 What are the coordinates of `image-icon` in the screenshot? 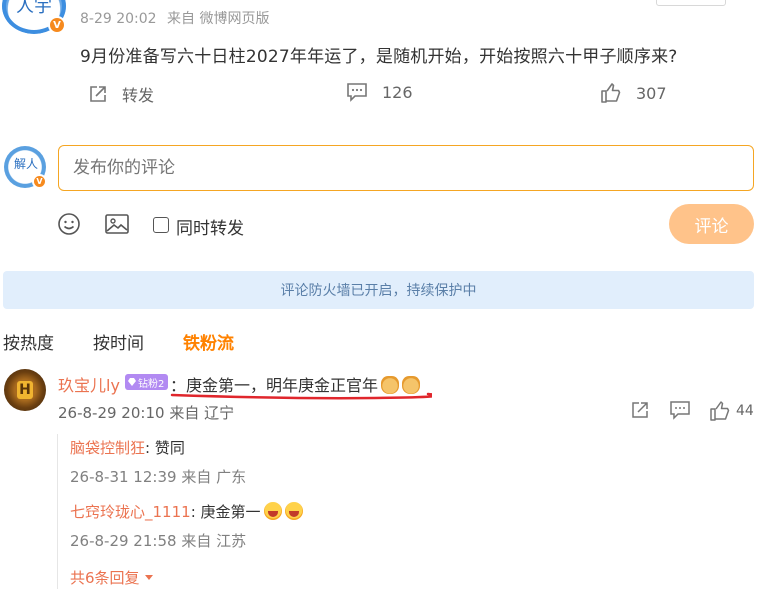 It's located at (117, 224).